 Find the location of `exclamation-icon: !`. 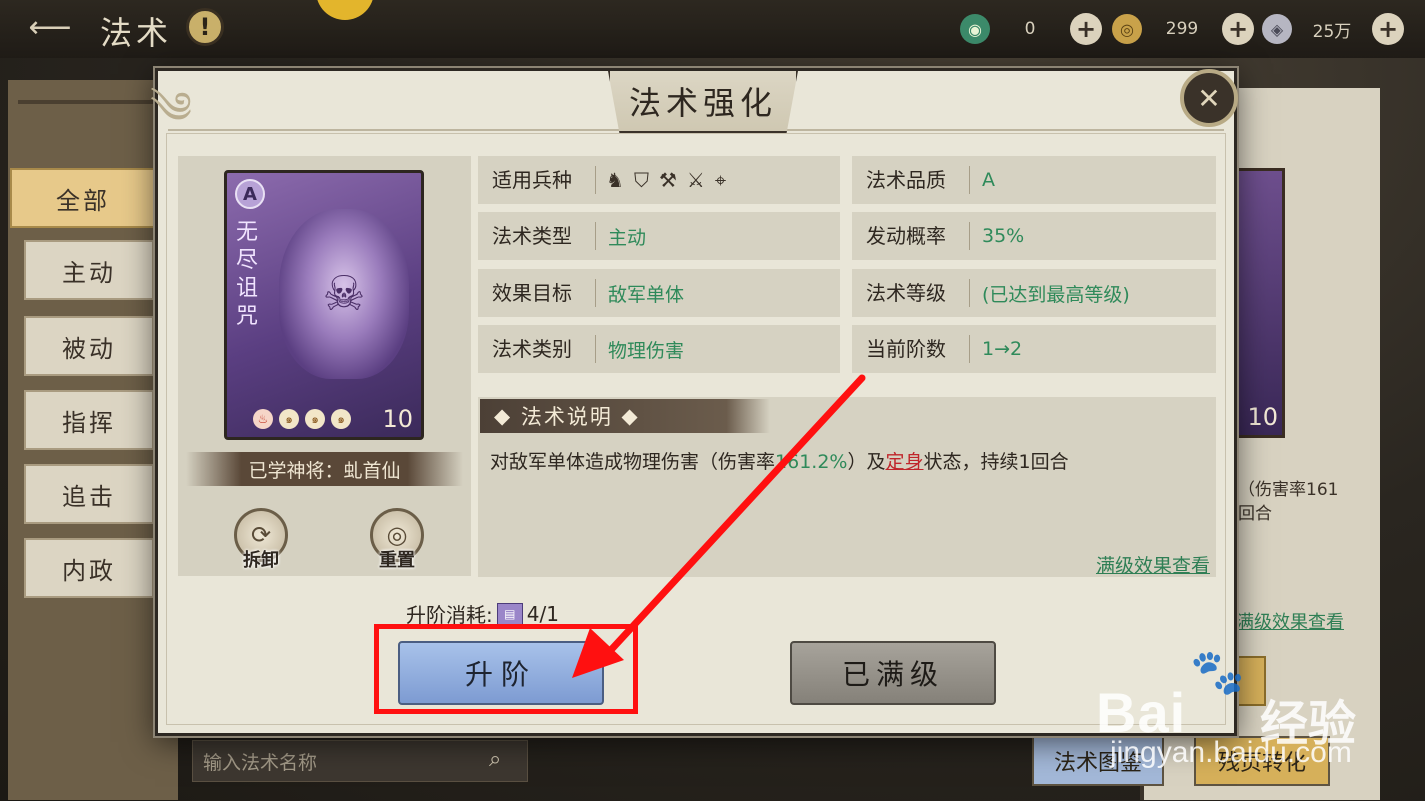

exclamation-icon: ! is located at coordinates (205, 27).